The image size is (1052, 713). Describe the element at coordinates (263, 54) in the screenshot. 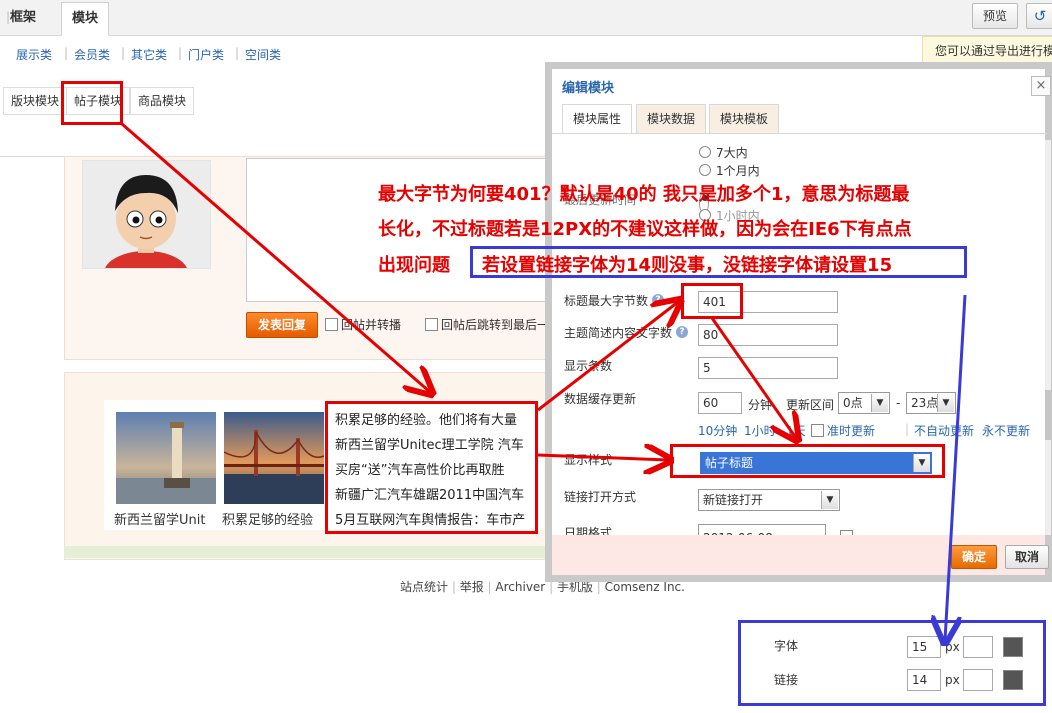

I see `category-space: 空间类` at that location.